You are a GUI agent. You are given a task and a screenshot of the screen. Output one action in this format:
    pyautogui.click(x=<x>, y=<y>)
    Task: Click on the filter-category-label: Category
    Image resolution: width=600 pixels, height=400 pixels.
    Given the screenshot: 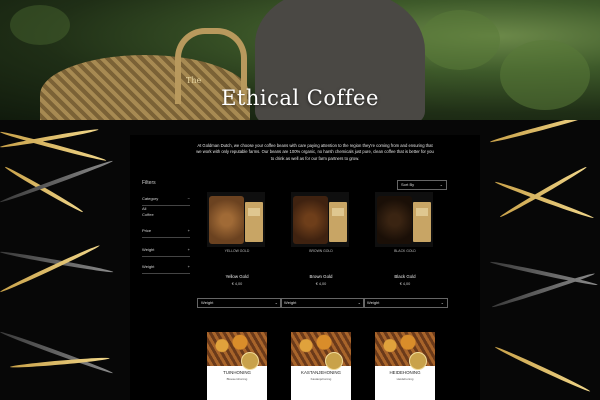 What is the action you would take?
    pyautogui.click(x=150, y=198)
    